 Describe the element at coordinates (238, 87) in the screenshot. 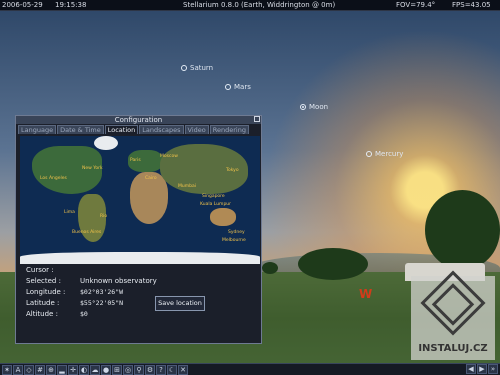

I see `sky-object-mars: Mars` at that location.